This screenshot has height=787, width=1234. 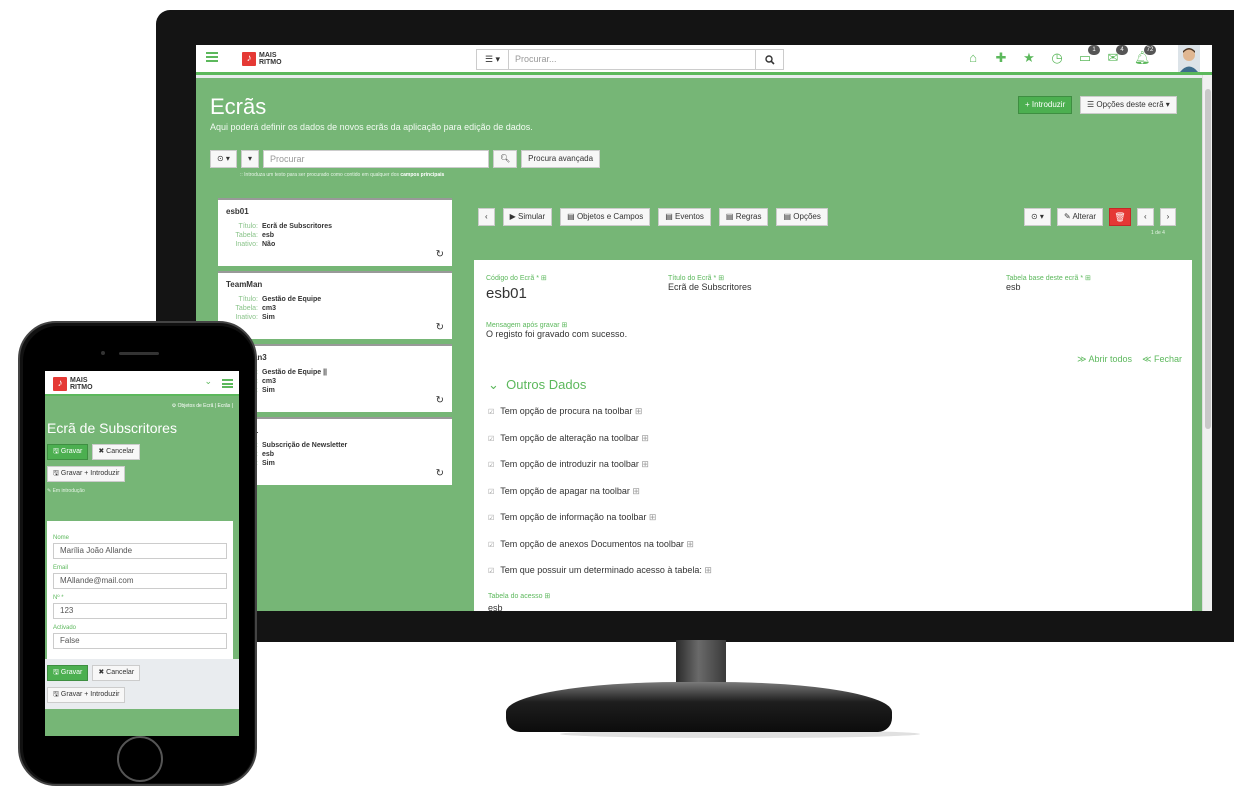 I want to click on search-icon, so click(x=769, y=59).